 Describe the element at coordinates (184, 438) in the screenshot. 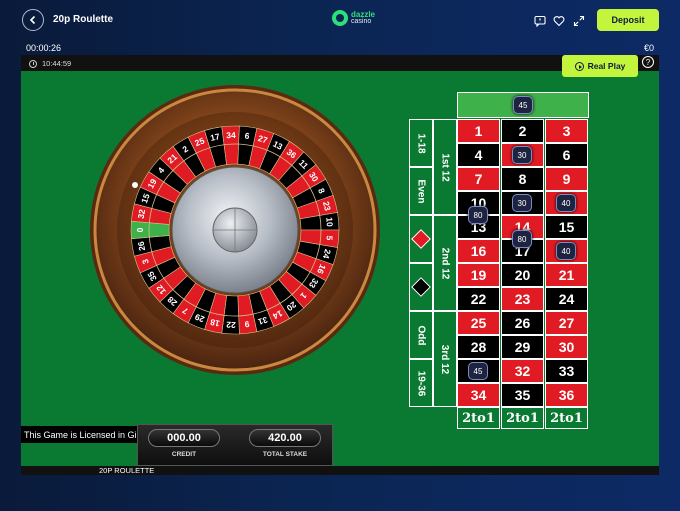

I see `credit-value: 000.00` at that location.